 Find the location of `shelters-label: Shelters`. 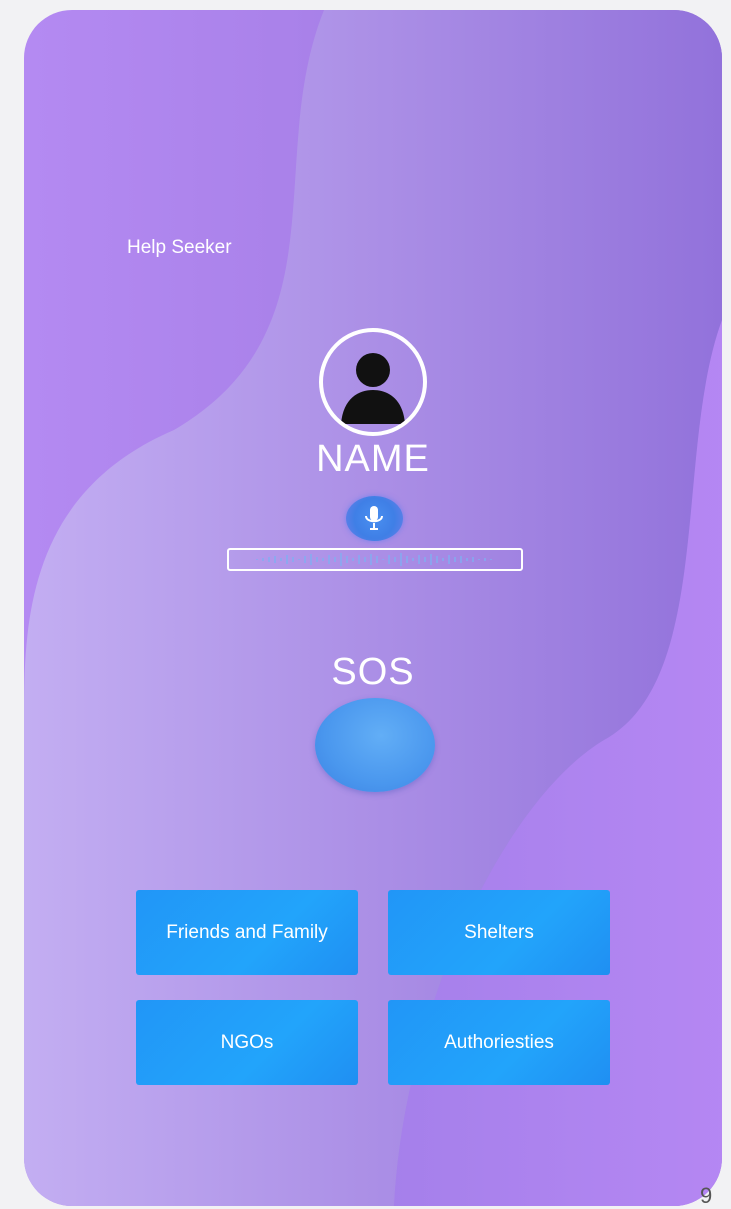

shelters-label: Shelters is located at coordinates (499, 932).